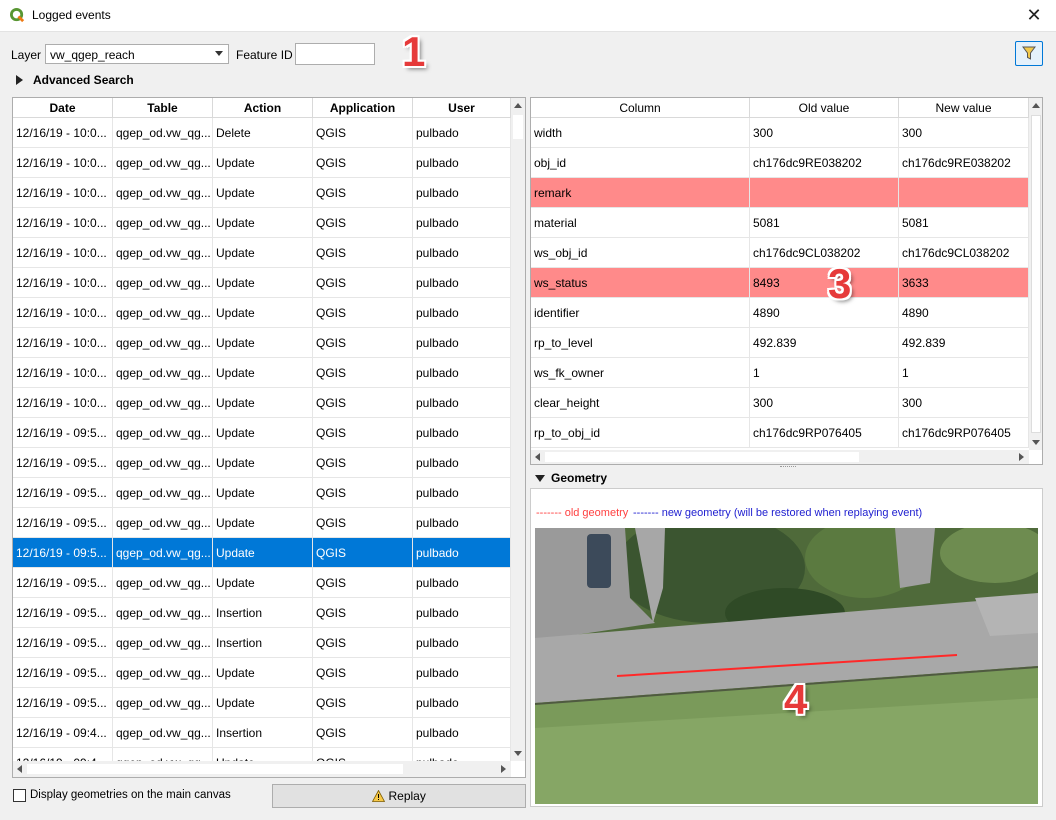 This screenshot has width=1056, height=820. Describe the element at coordinates (640, 283) in the screenshot. I see `table-cell-column: ws_status` at that location.